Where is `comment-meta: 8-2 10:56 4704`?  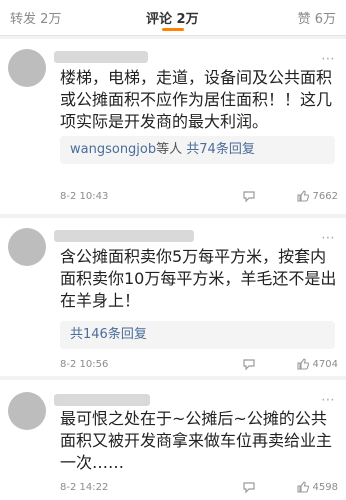
comment-meta: 8-2 10:56 4704 is located at coordinates (199, 365).